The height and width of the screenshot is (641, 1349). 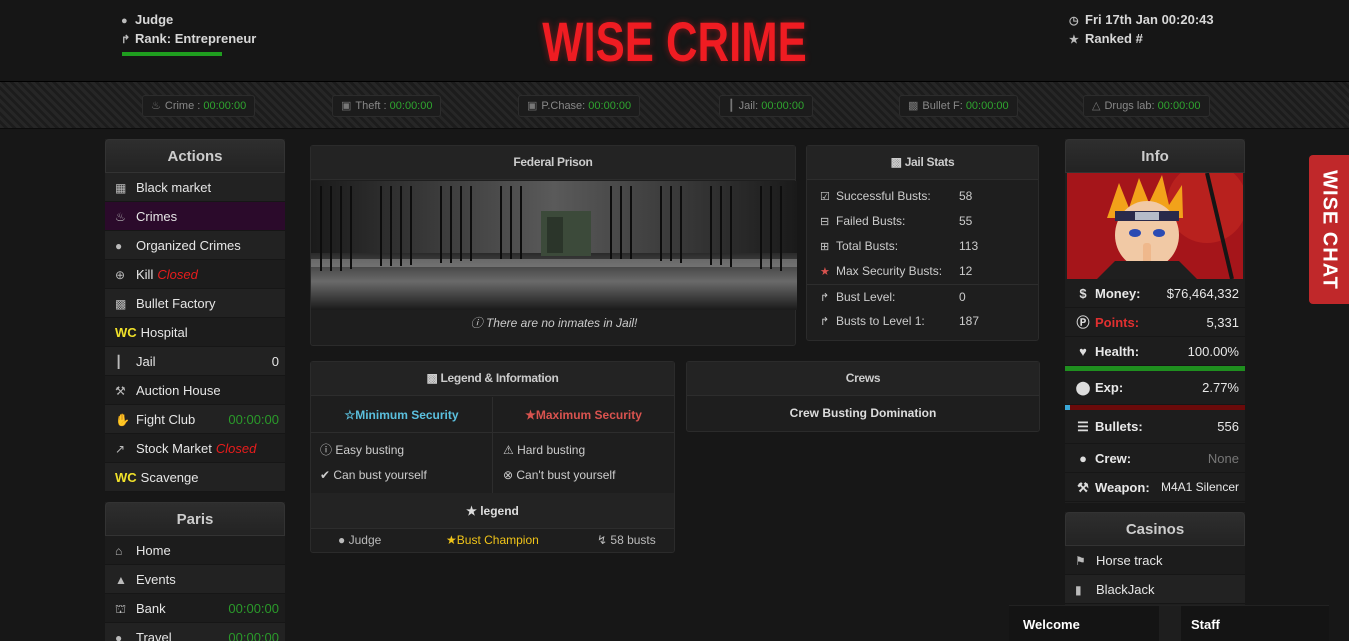 I want to click on champion-name: ● Judge, so click(x=359, y=540).